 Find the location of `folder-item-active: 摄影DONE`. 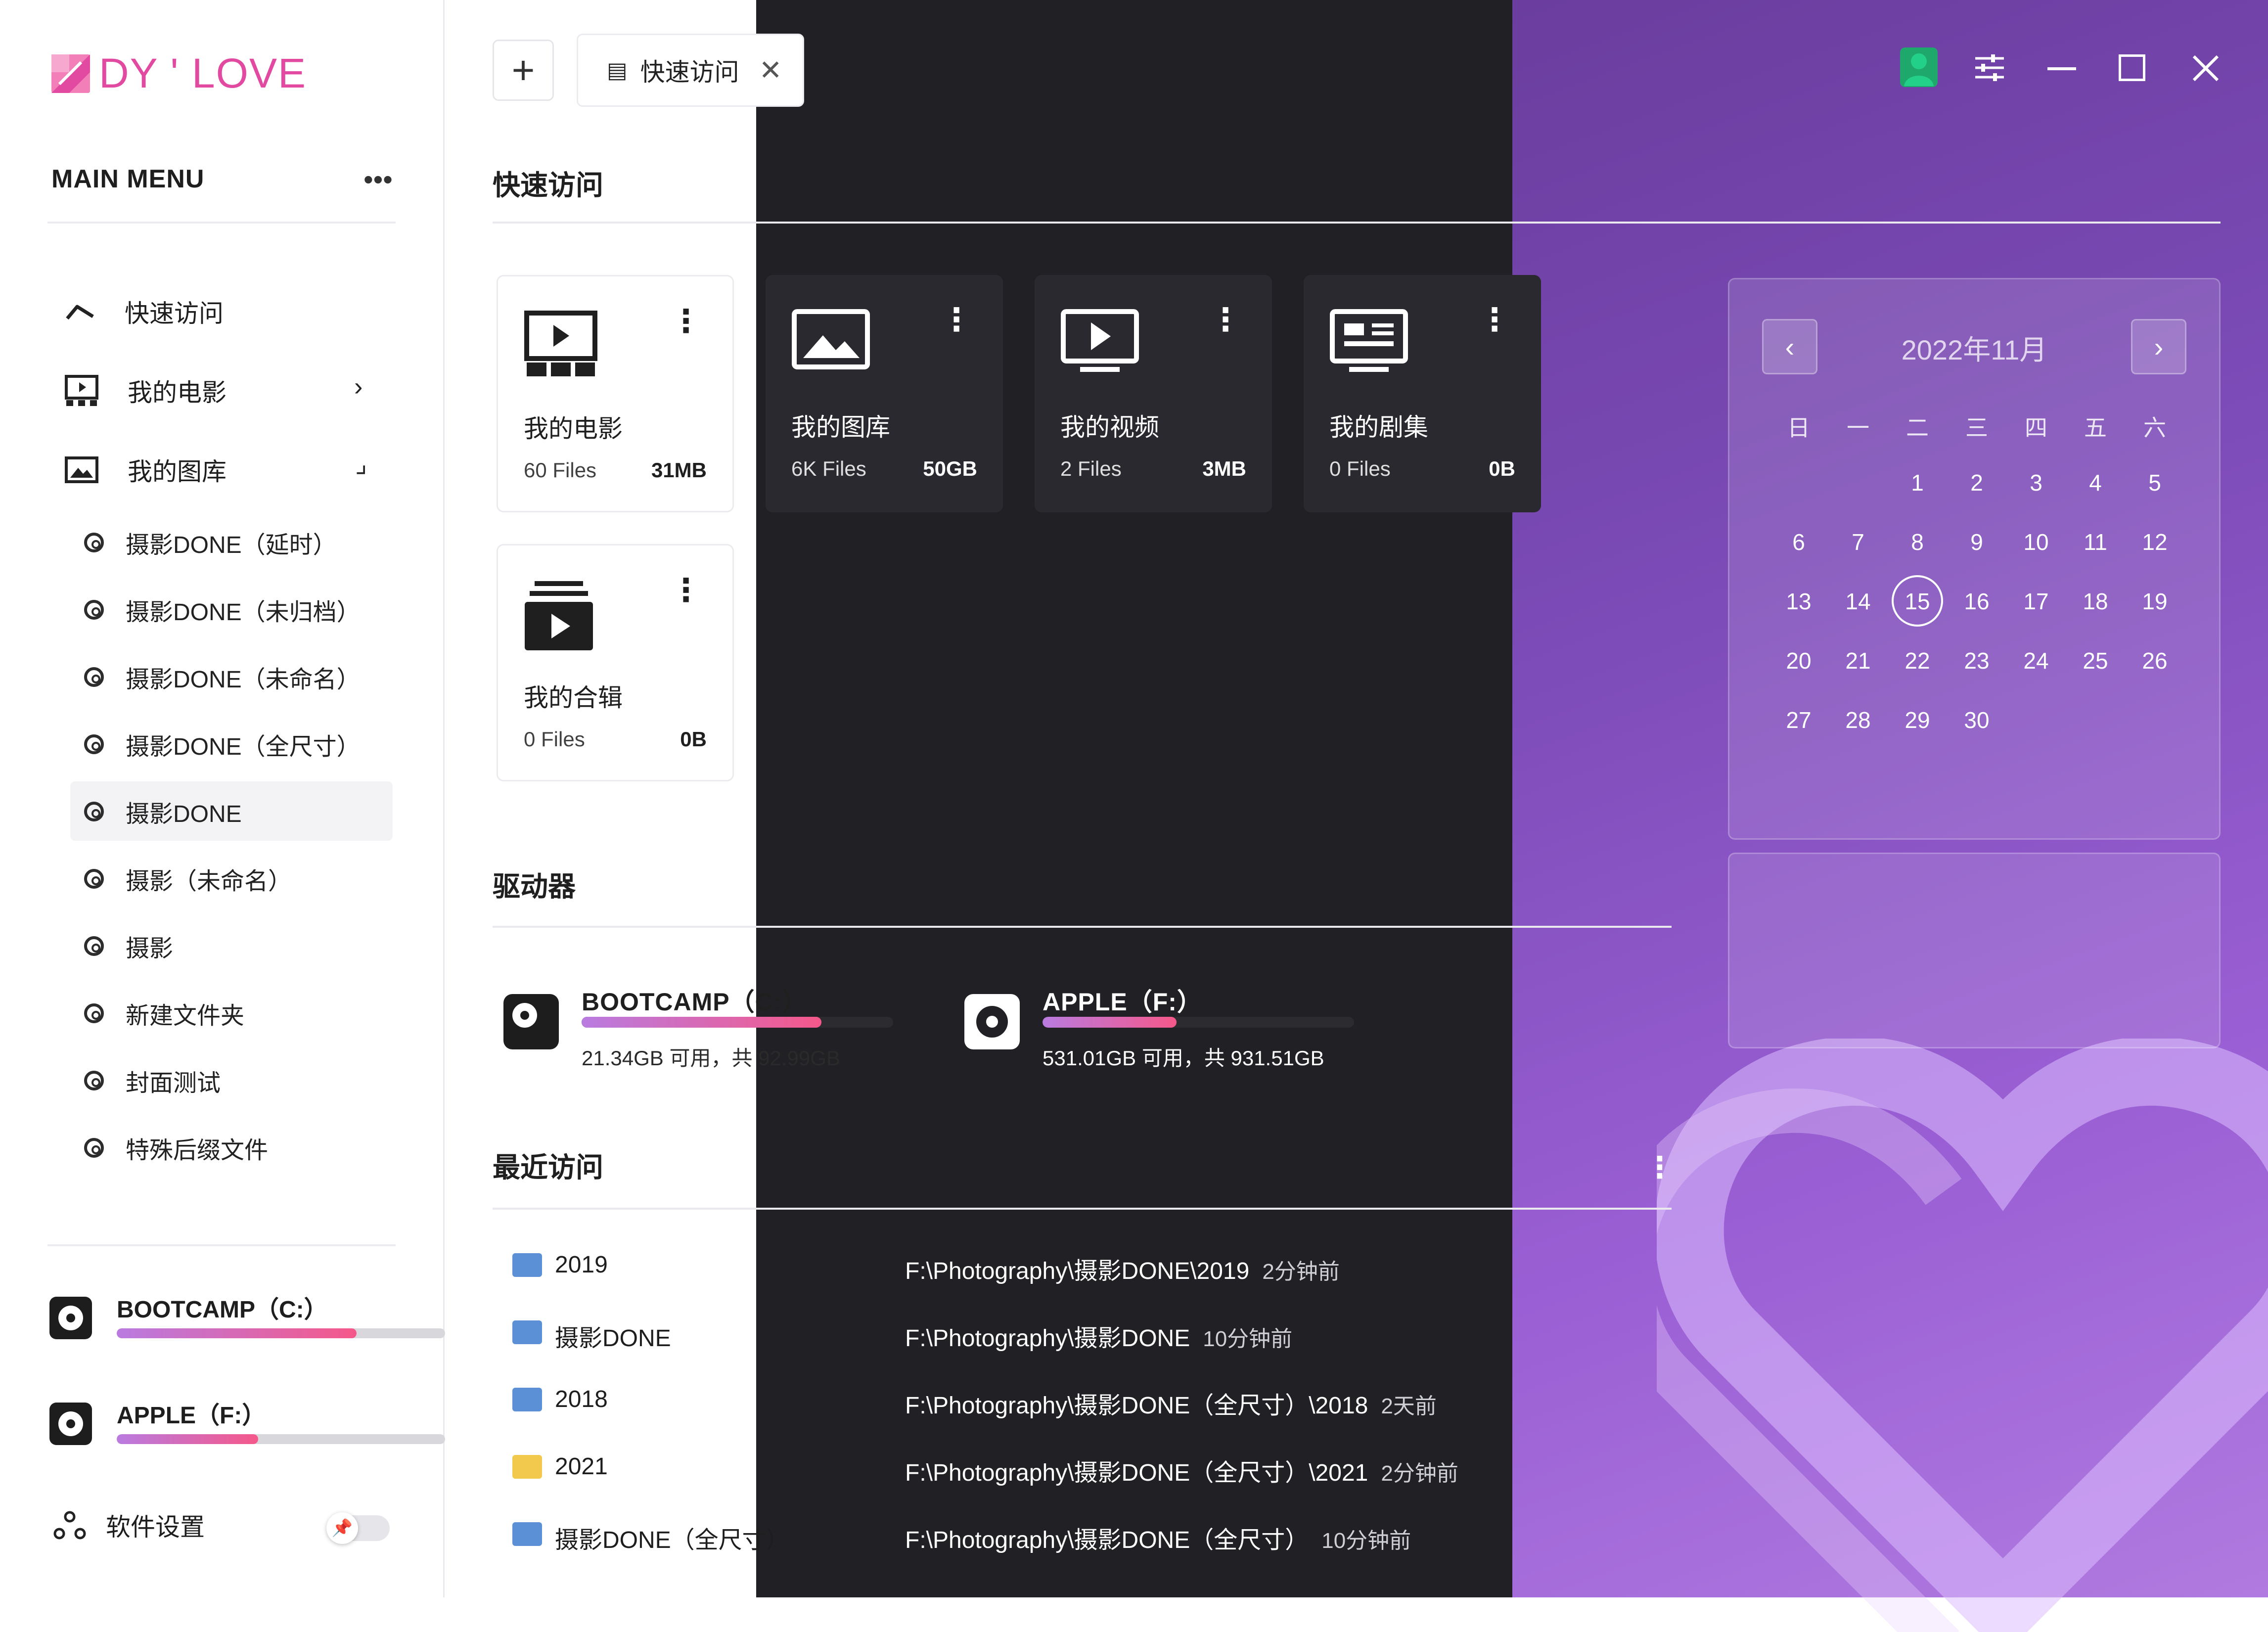

folder-item-active: 摄影DONE is located at coordinates (163, 811).